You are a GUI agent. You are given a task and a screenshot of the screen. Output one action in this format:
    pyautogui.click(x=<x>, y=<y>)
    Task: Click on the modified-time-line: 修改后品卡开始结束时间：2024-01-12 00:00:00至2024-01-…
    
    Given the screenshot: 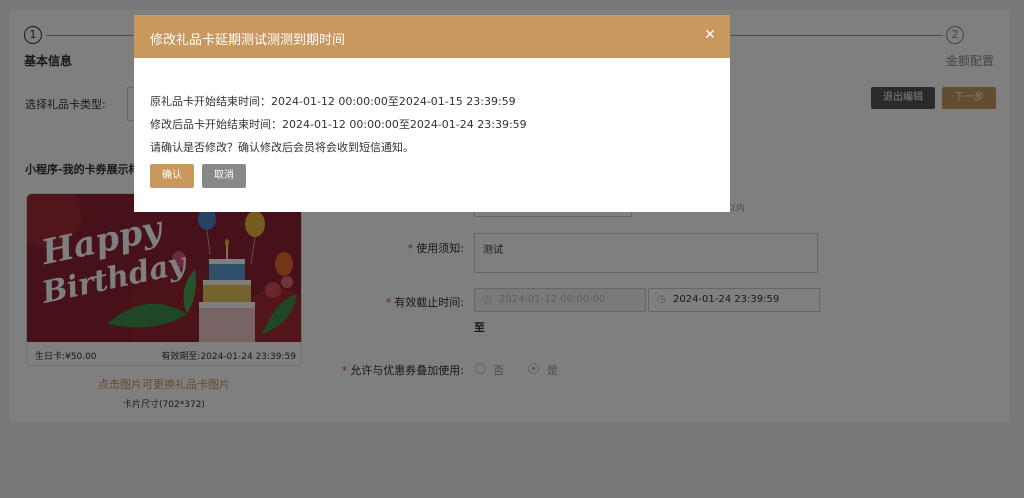 What is the action you would take?
    pyautogui.click(x=338, y=124)
    